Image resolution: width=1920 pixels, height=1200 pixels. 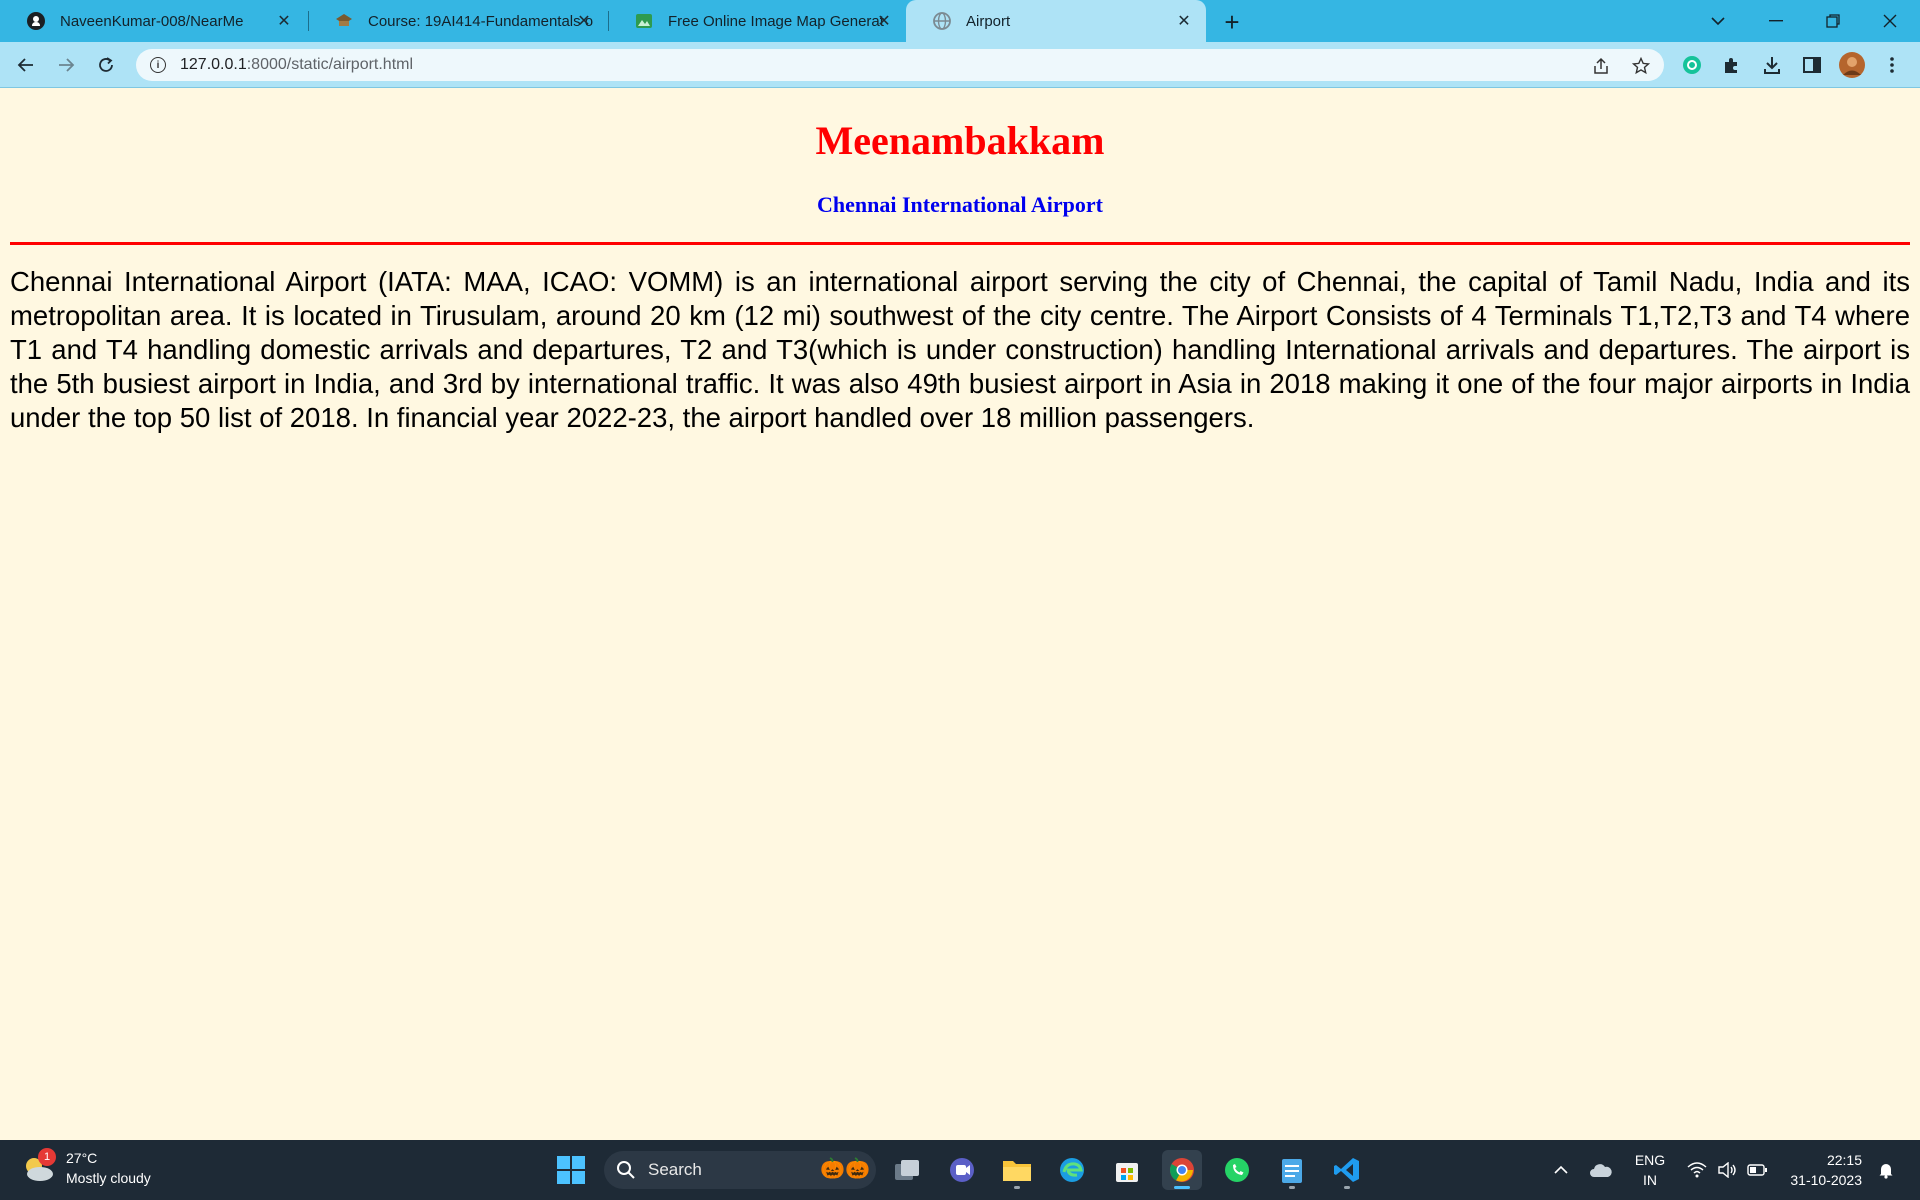 I want to click on image-map-icon, so click(x=644, y=21).